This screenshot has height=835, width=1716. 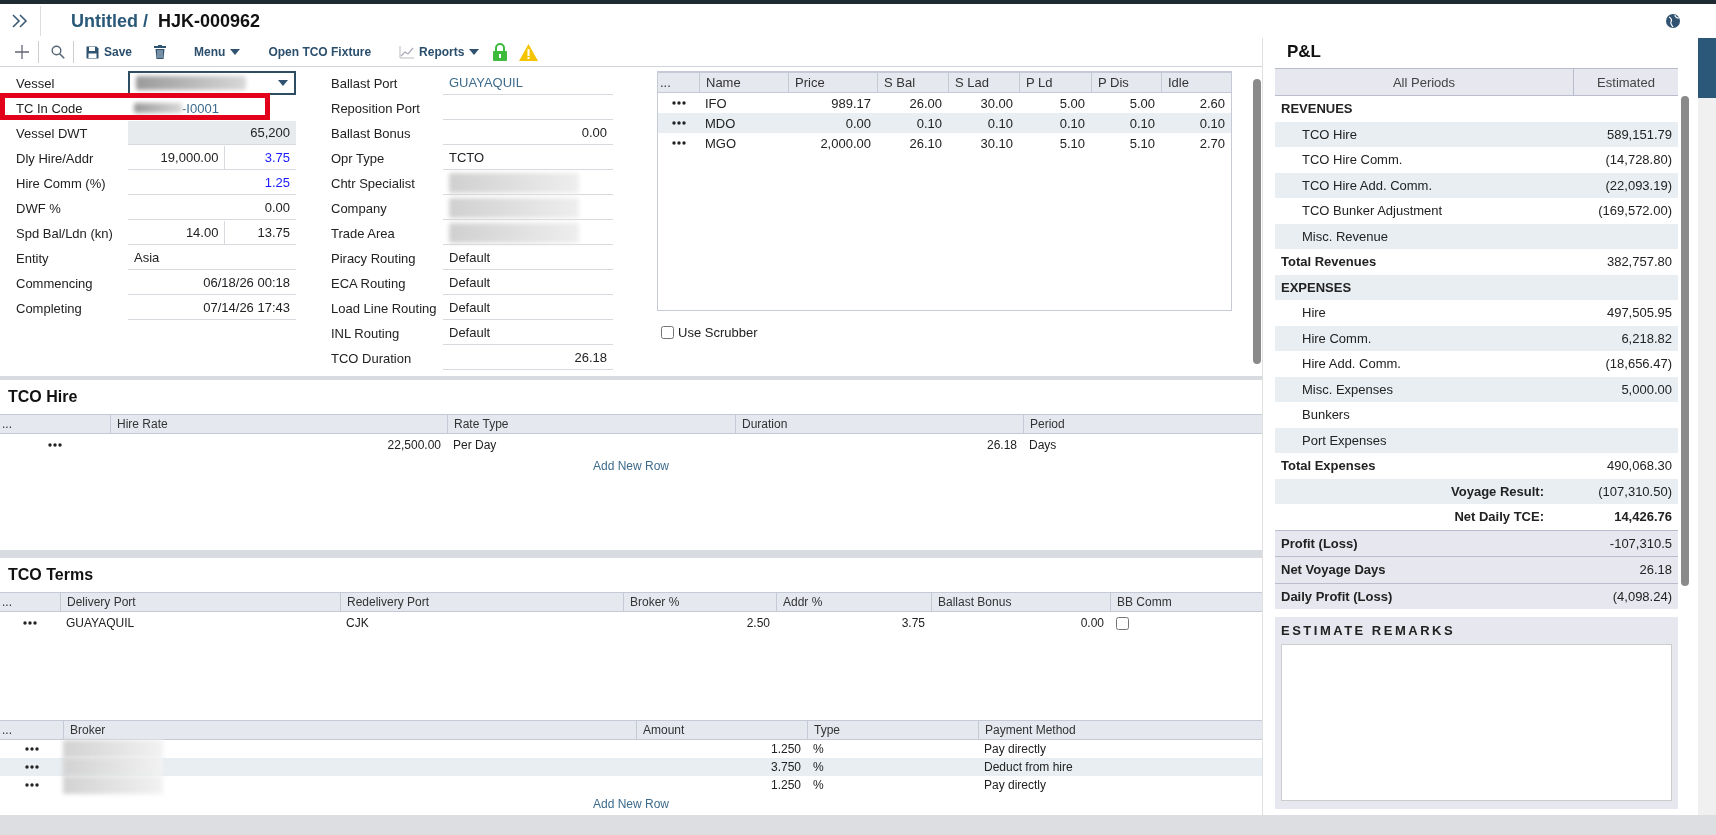 What do you see at coordinates (212, 108) in the screenshot?
I see `input-field: -I0001` at bounding box center [212, 108].